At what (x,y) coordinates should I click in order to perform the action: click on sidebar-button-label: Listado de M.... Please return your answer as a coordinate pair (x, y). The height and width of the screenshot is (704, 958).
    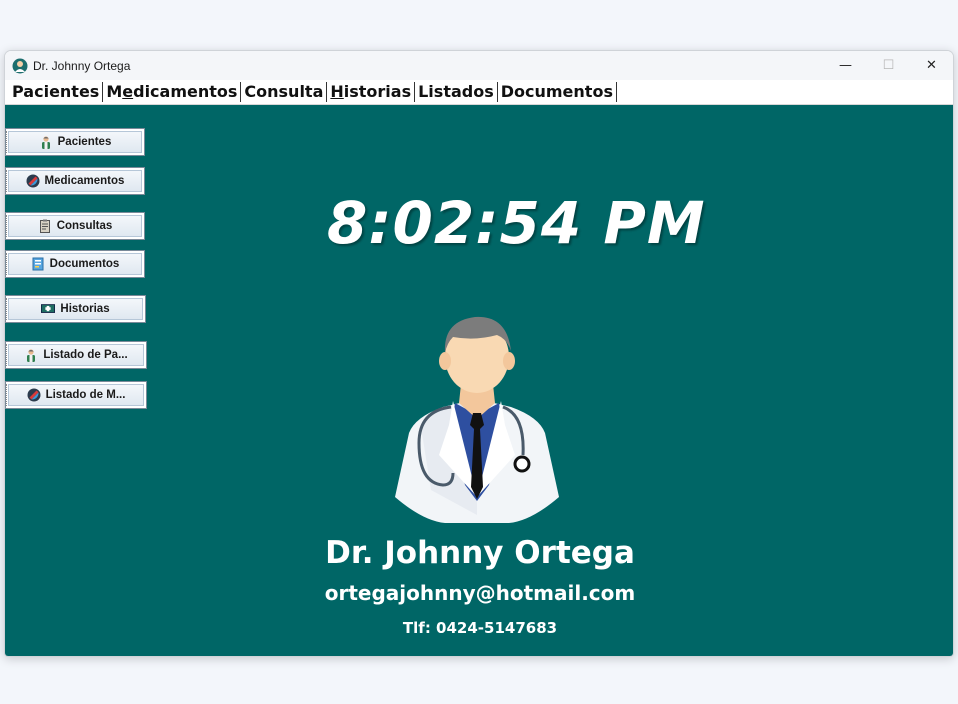
    Looking at the image, I should click on (85, 395).